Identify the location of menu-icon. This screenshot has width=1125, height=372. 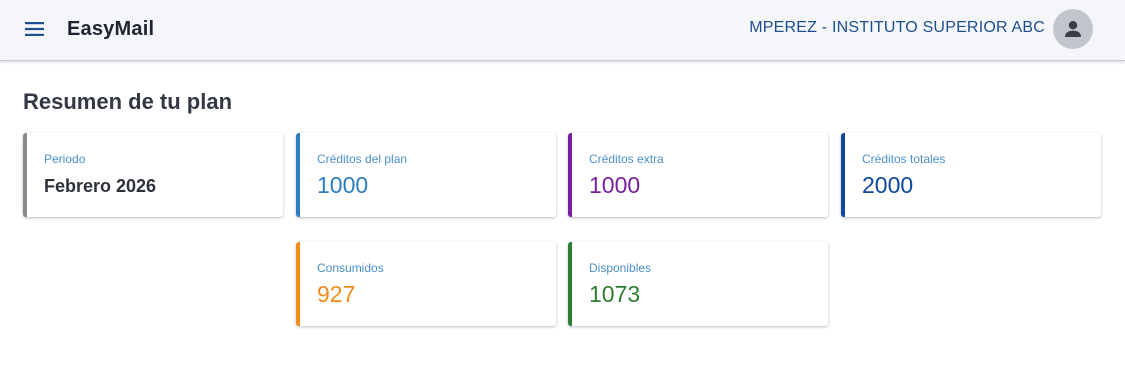
(34, 29).